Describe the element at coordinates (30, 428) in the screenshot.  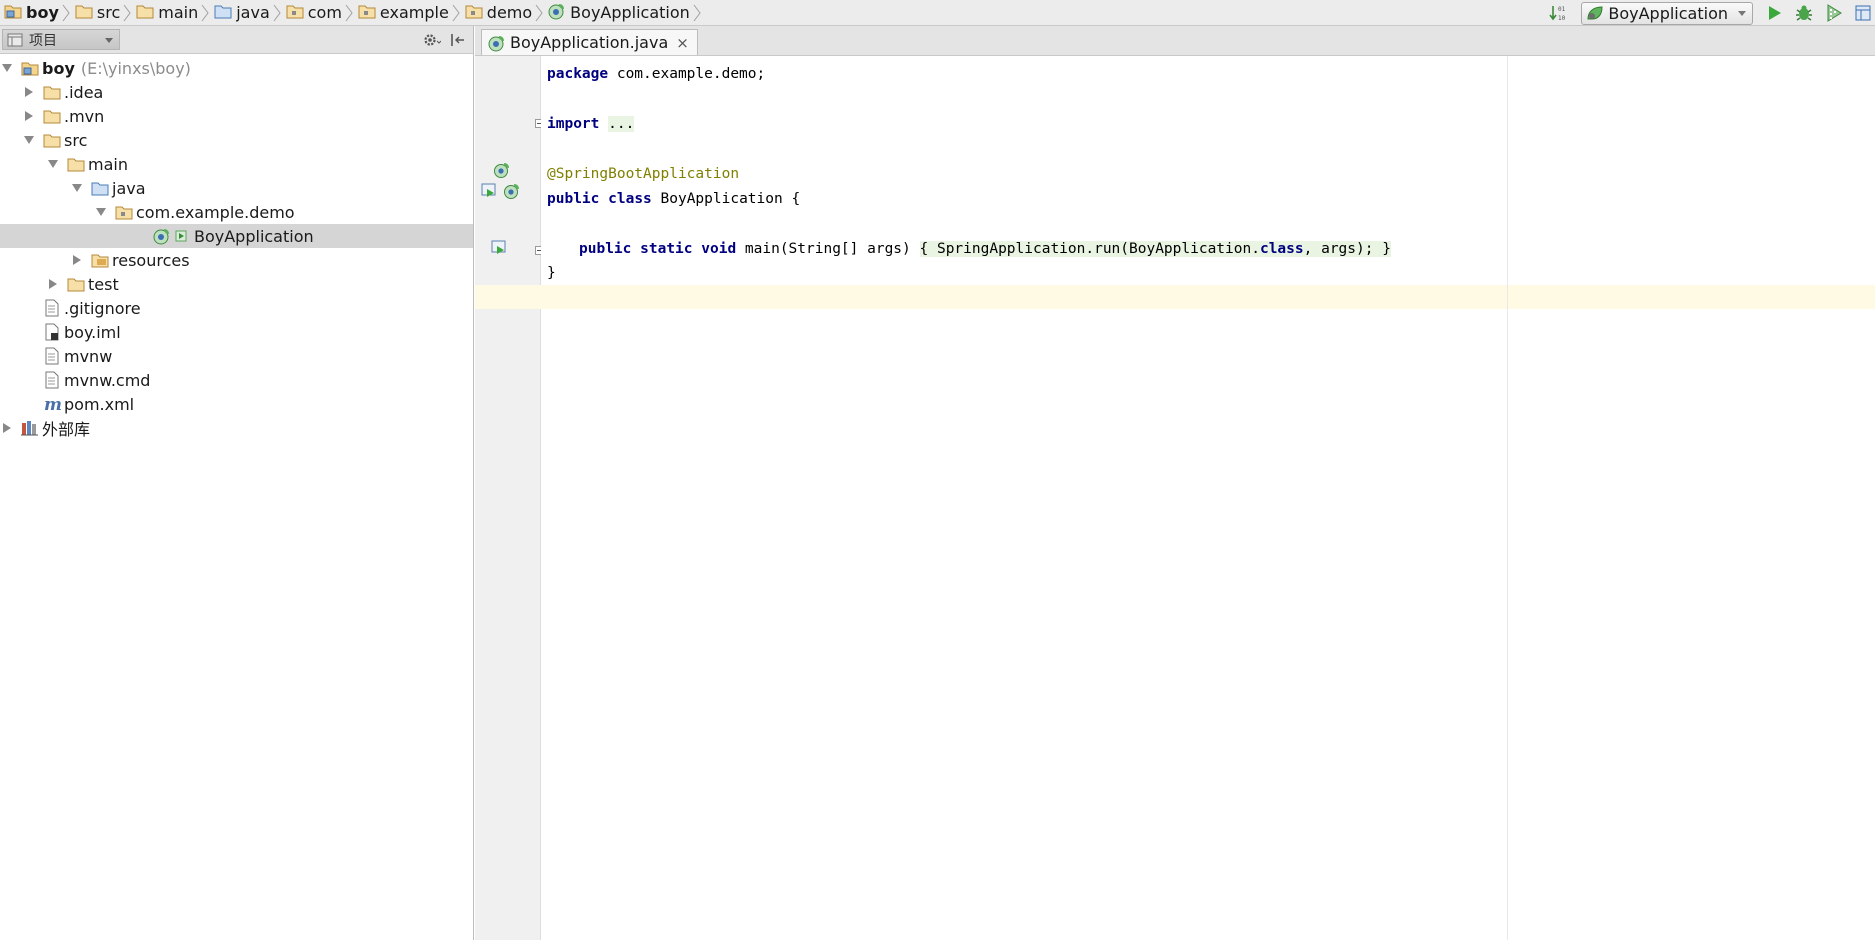
I see `library-icon` at that location.